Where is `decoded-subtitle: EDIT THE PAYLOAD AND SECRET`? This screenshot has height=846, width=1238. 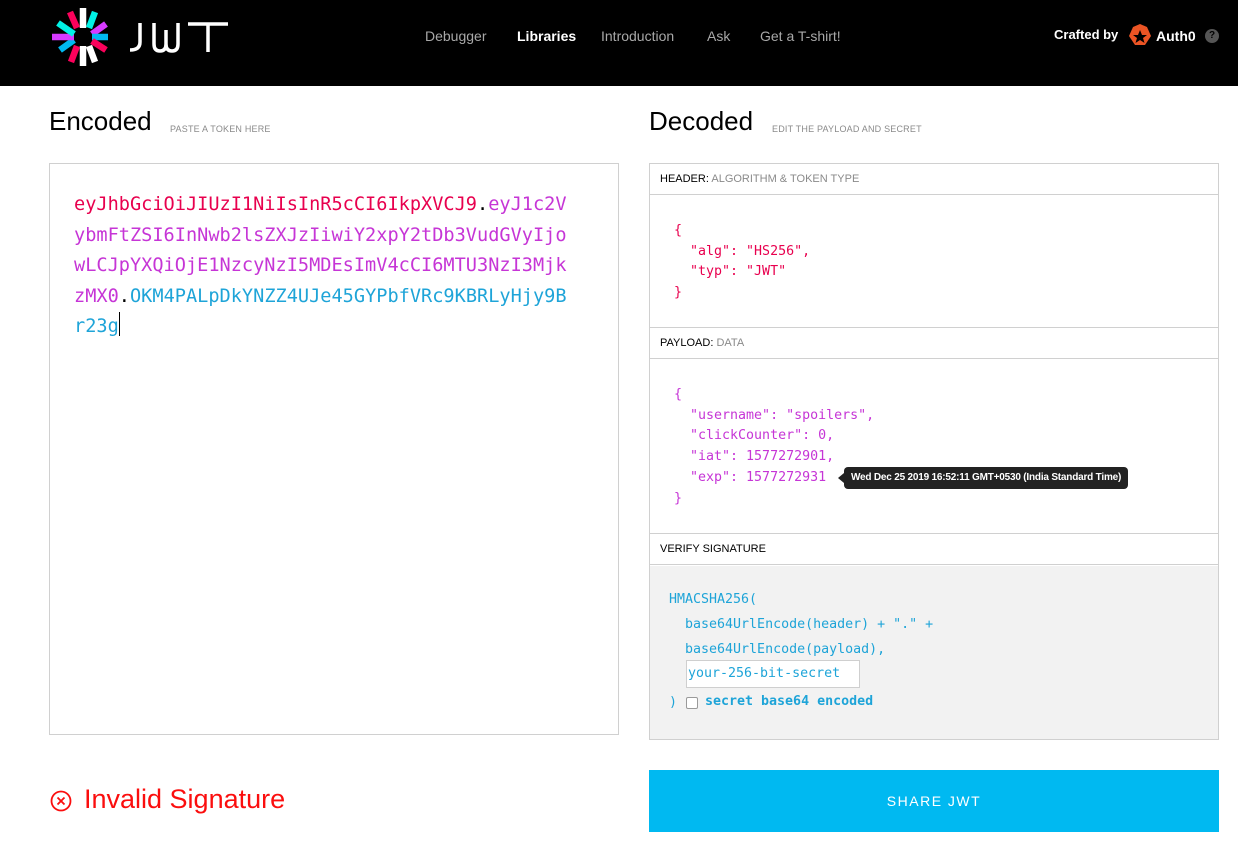
decoded-subtitle: EDIT THE PAYLOAD AND SECRET is located at coordinates (847, 129).